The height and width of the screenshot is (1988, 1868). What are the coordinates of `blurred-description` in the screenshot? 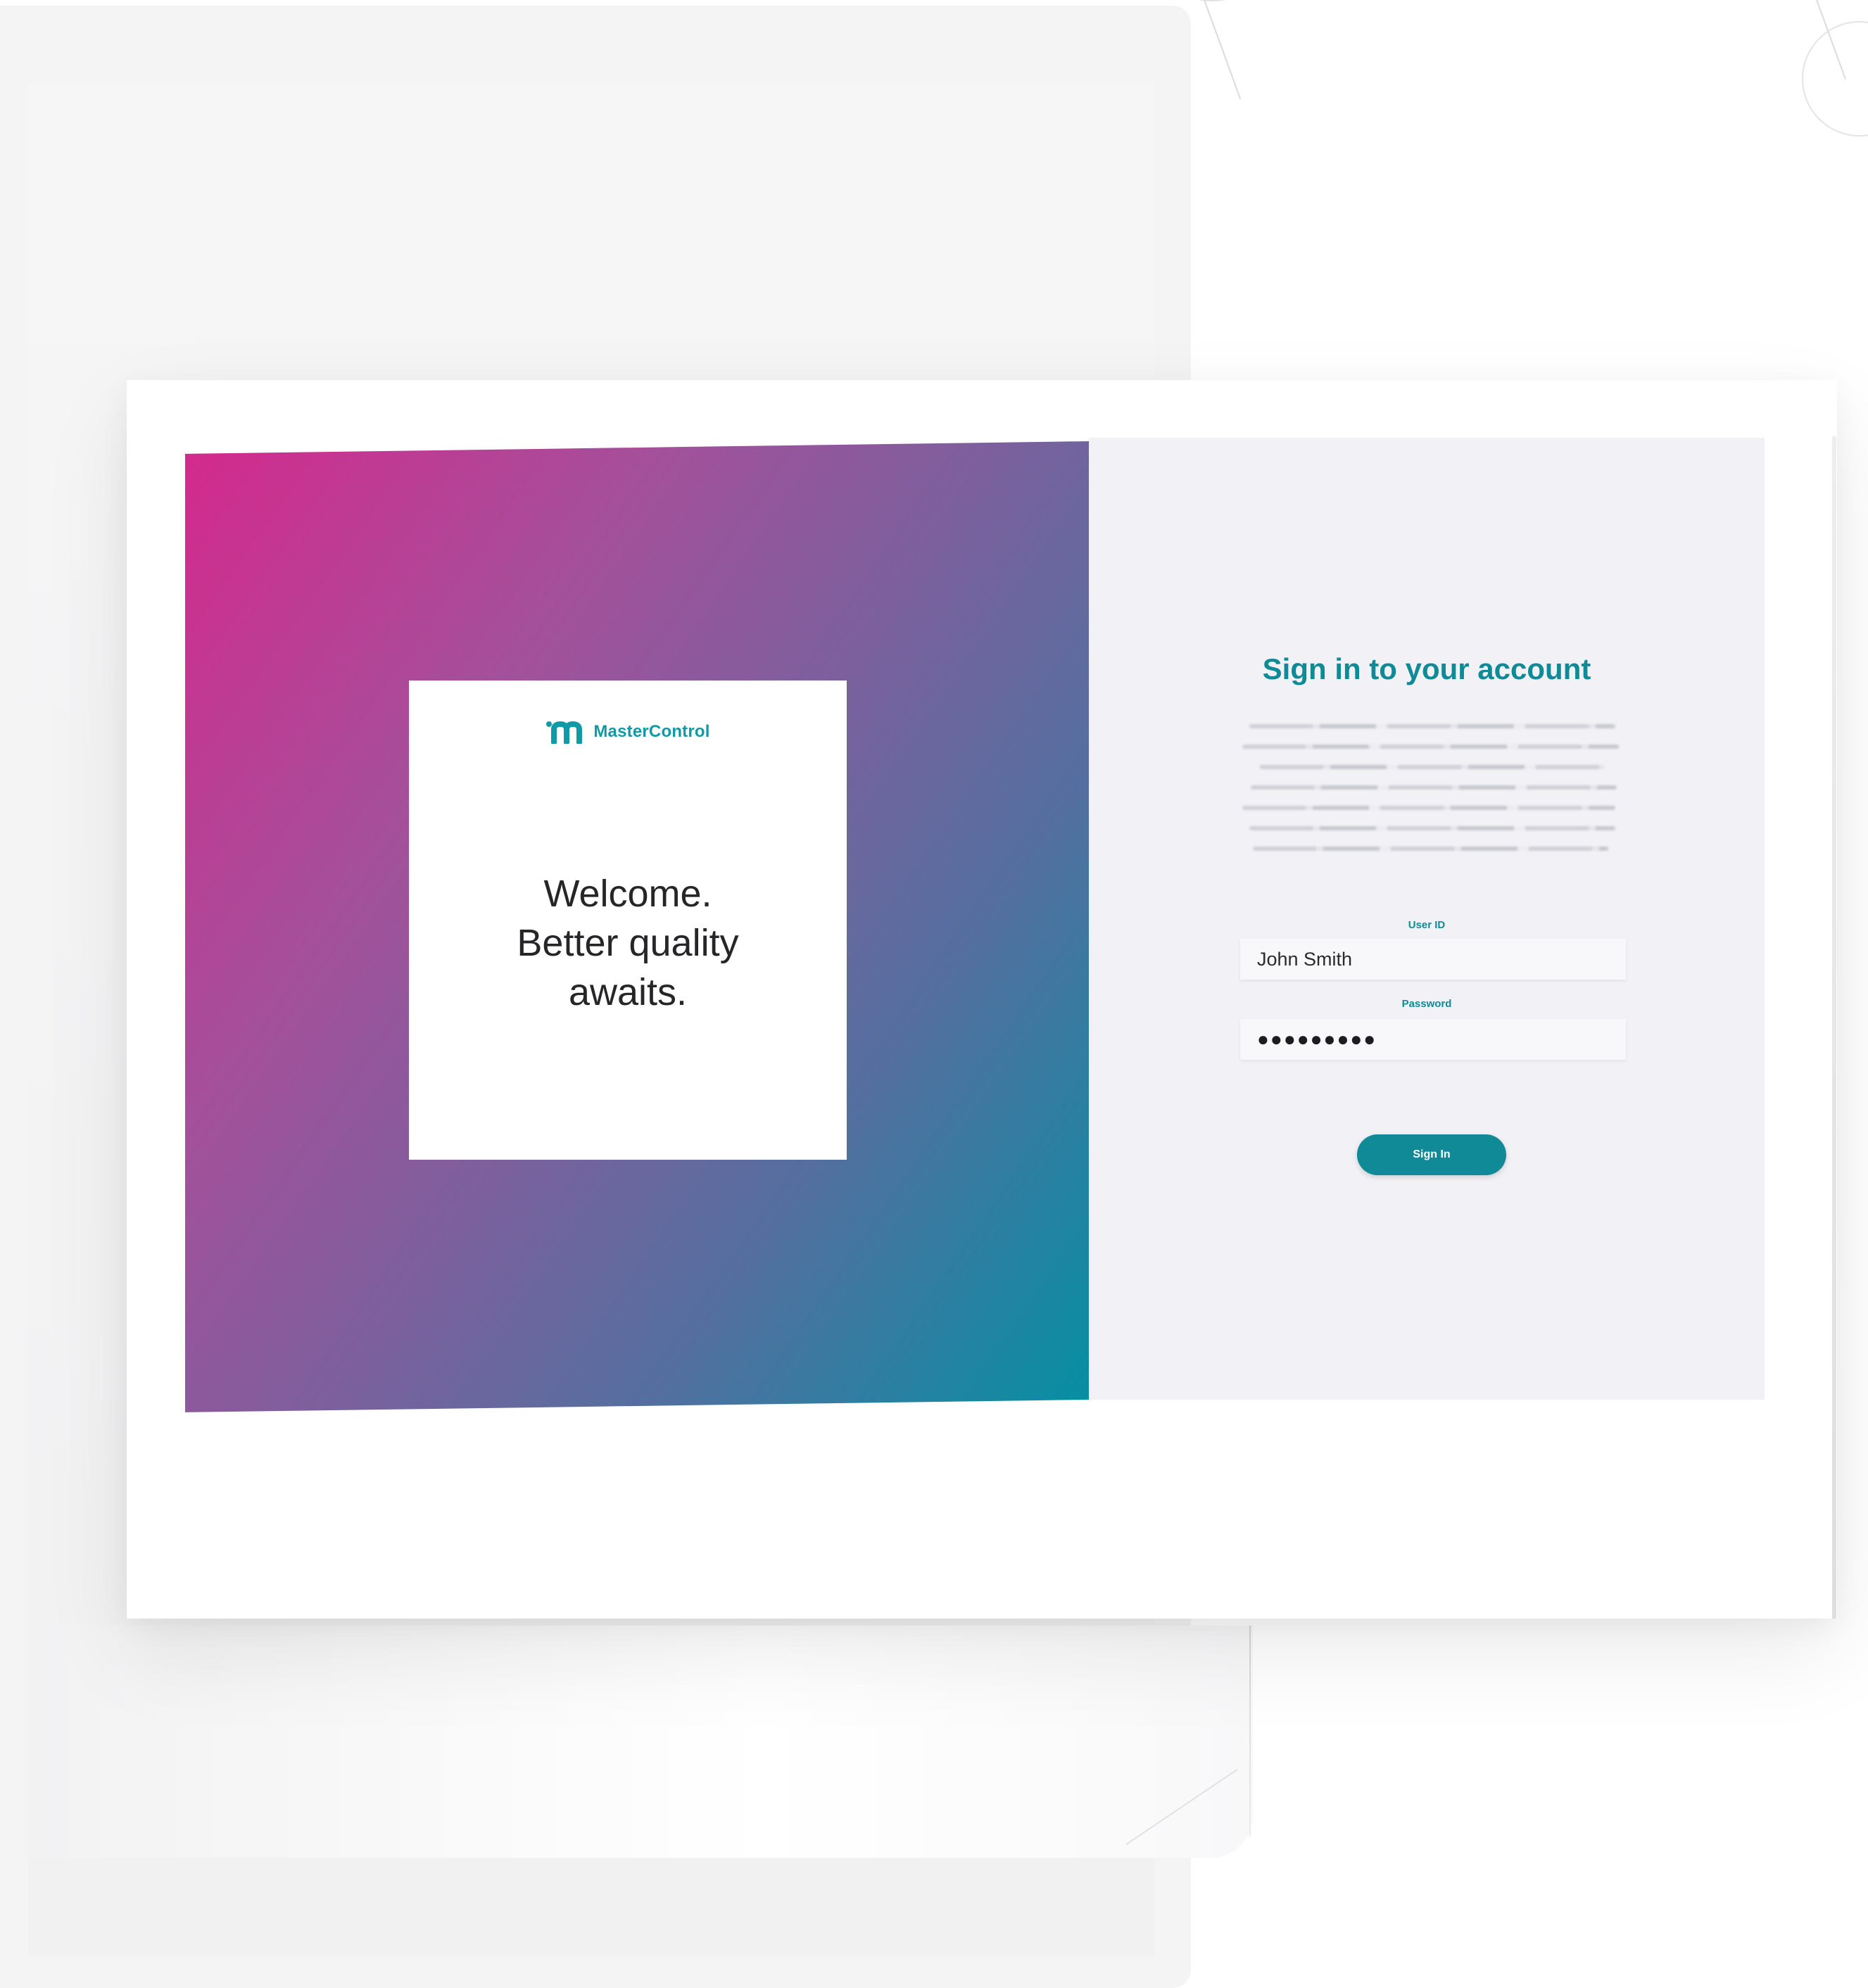 It's located at (1430, 787).